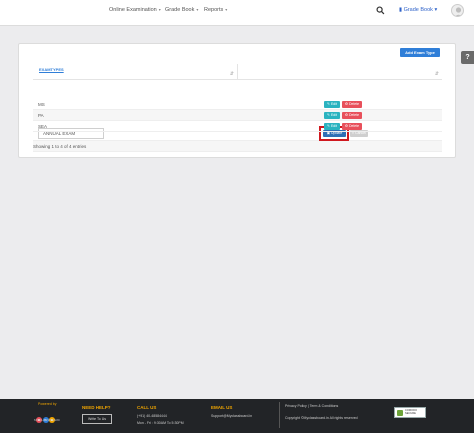 This screenshot has height=433, width=474. I want to click on nav-online-examination: Online Examination ▾, so click(135, 10).